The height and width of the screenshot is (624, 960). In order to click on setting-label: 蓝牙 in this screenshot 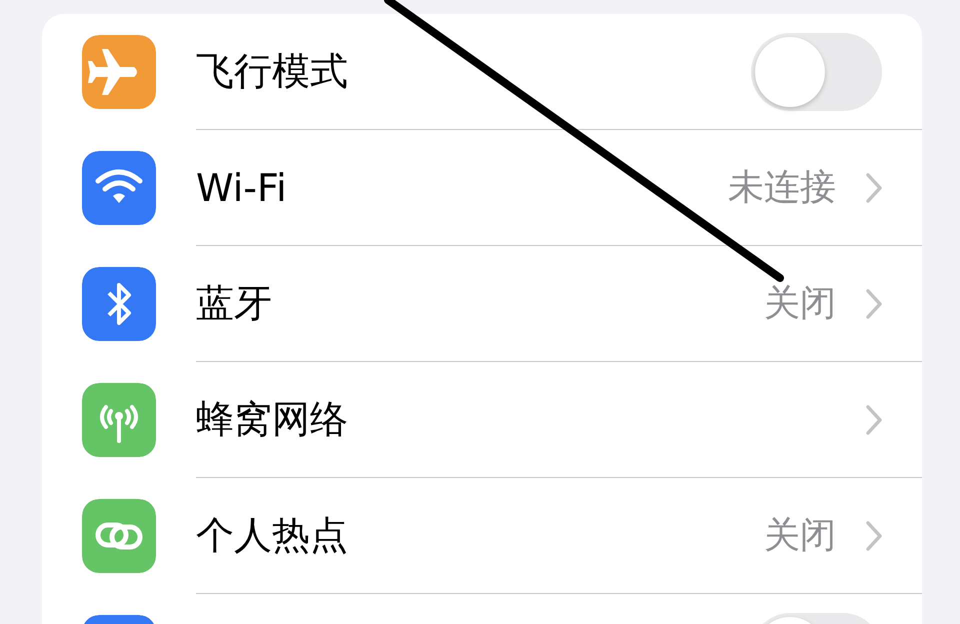, I will do `click(234, 303)`.